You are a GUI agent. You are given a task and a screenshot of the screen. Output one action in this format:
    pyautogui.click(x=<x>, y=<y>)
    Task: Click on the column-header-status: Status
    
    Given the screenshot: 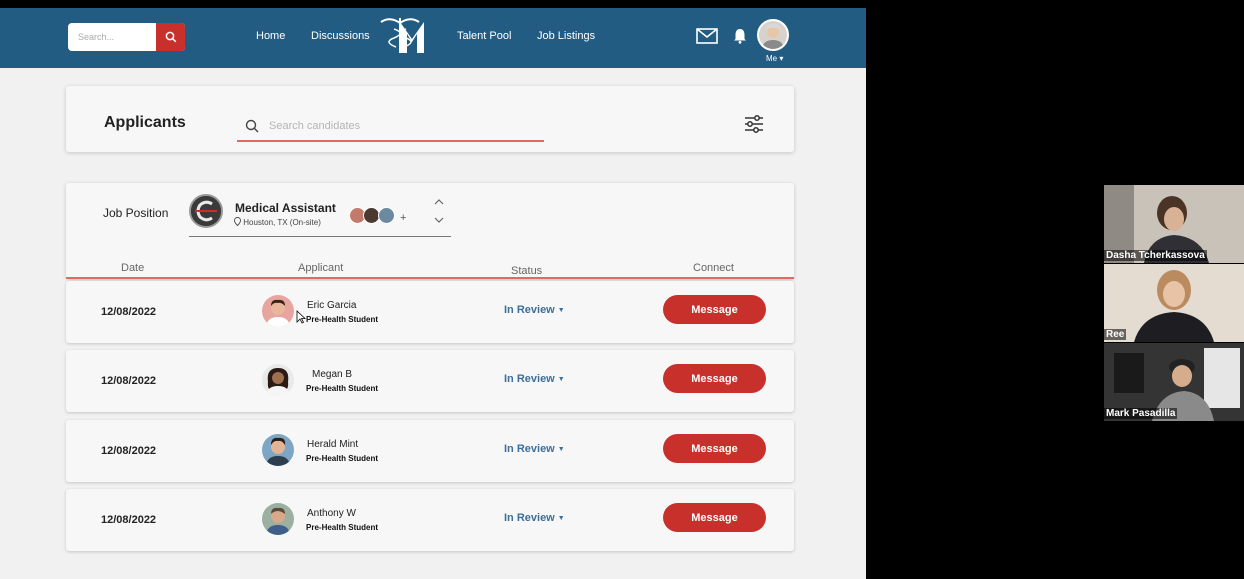 What is the action you would take?
    pyautogui.click(x=527, y=271)
    